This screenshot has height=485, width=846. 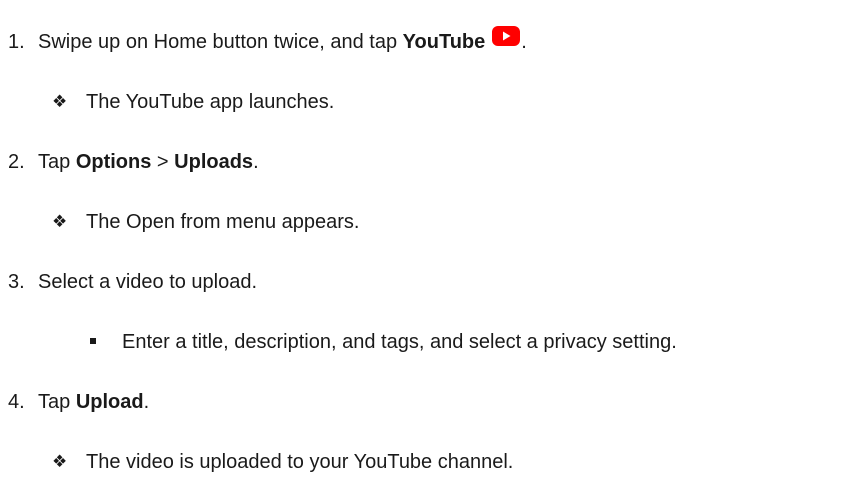 What do you see at coordinates (113, 162) in the screenshot?
I see `menu-options: Options` at bounding box center [113, 162].